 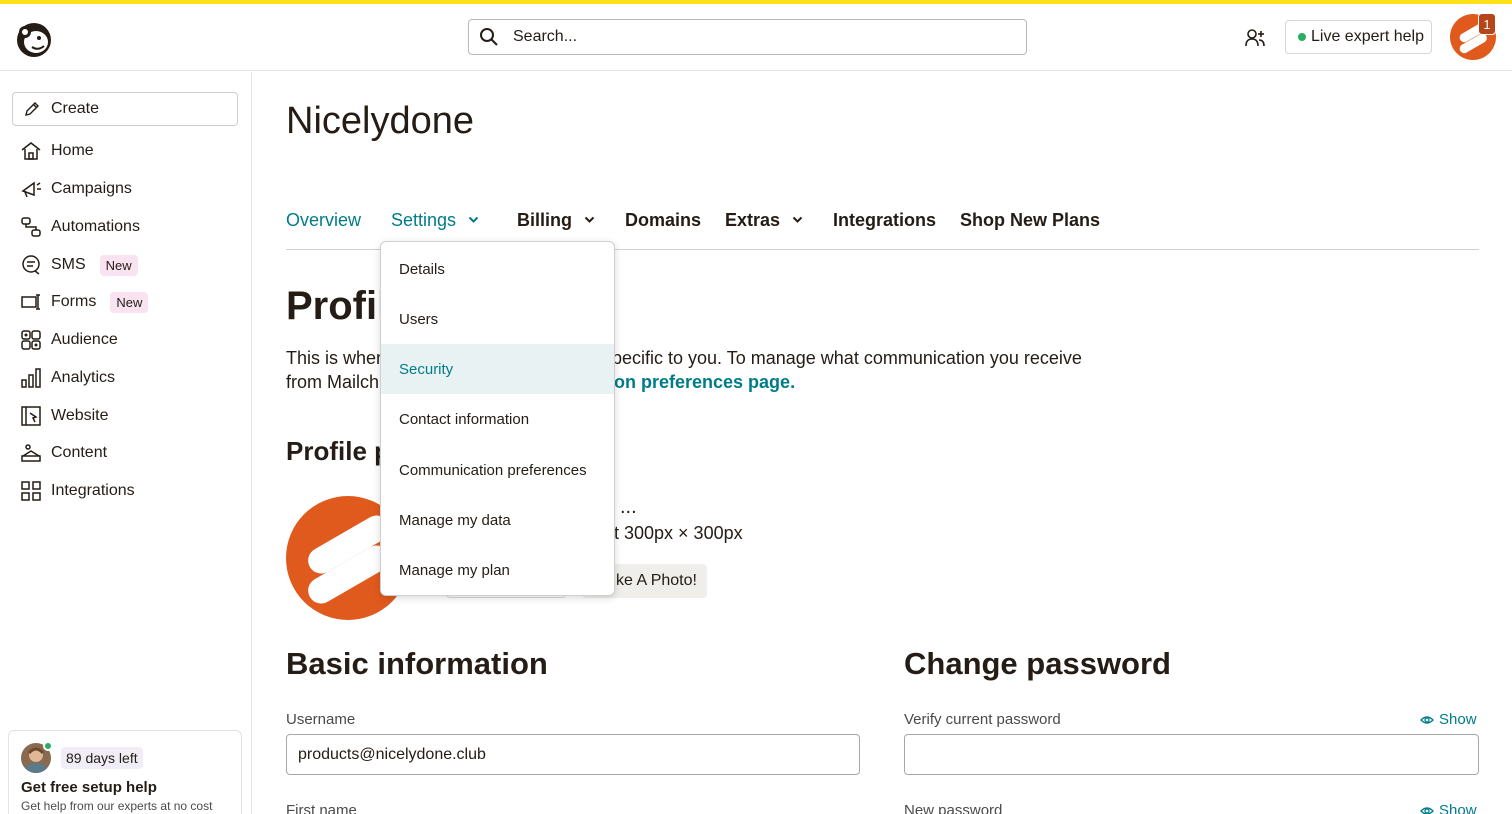 I want to click on live-expert-help-button: Live expert help, so click(x=1358, y=37).